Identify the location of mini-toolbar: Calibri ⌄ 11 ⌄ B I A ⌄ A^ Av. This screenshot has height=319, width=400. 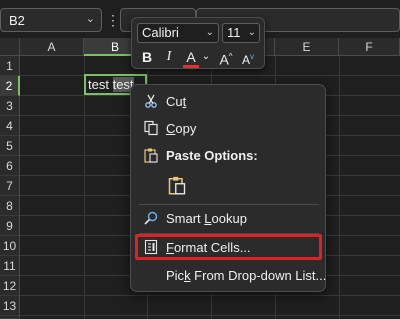
(198, 43).